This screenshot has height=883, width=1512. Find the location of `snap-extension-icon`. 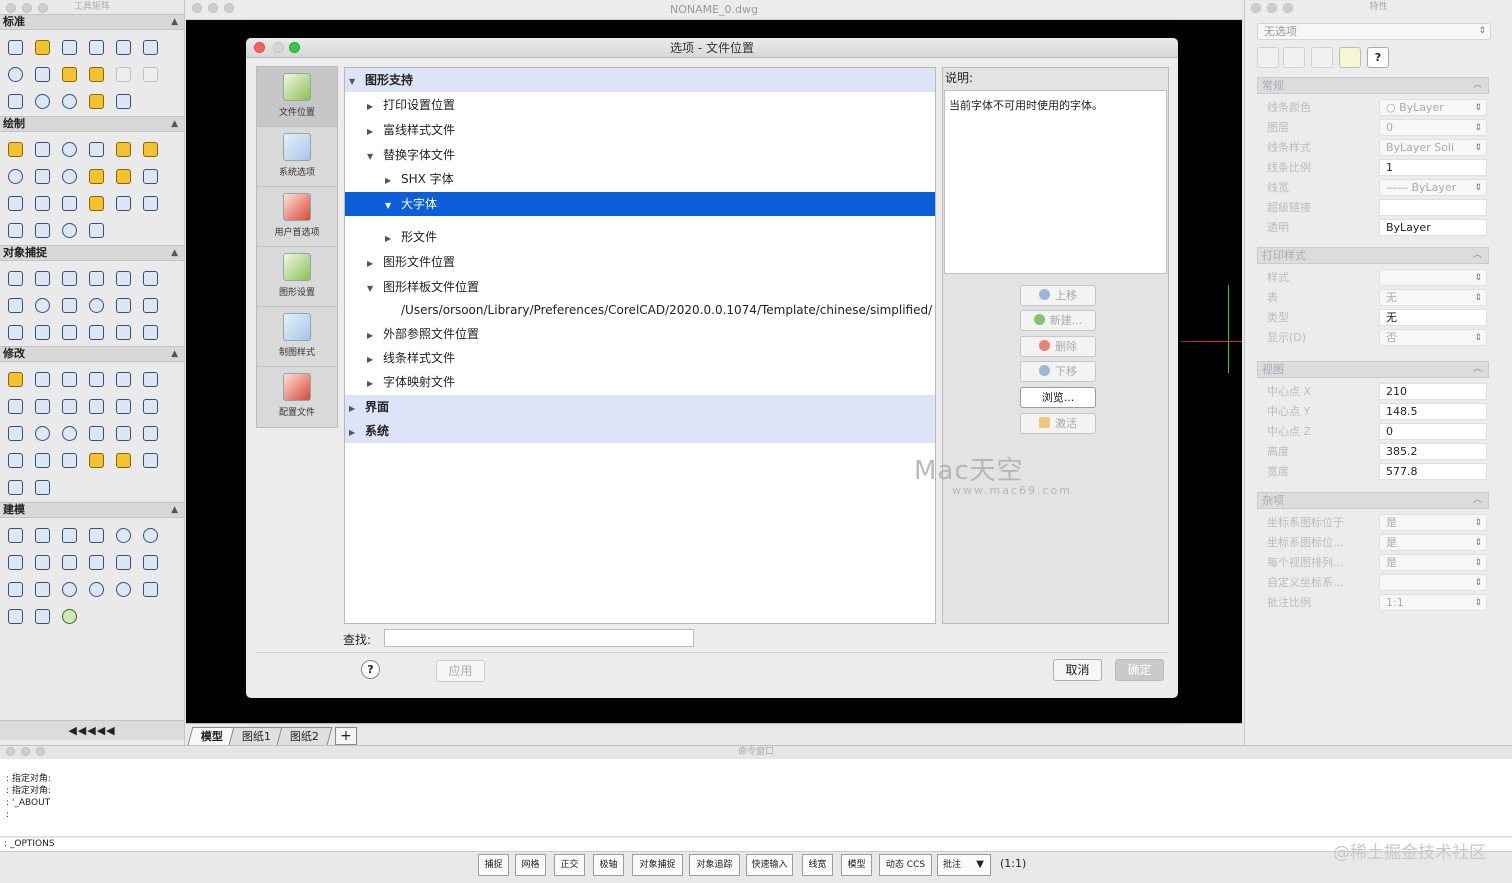

snap-extension-icon is located at coordinates (123, 278).